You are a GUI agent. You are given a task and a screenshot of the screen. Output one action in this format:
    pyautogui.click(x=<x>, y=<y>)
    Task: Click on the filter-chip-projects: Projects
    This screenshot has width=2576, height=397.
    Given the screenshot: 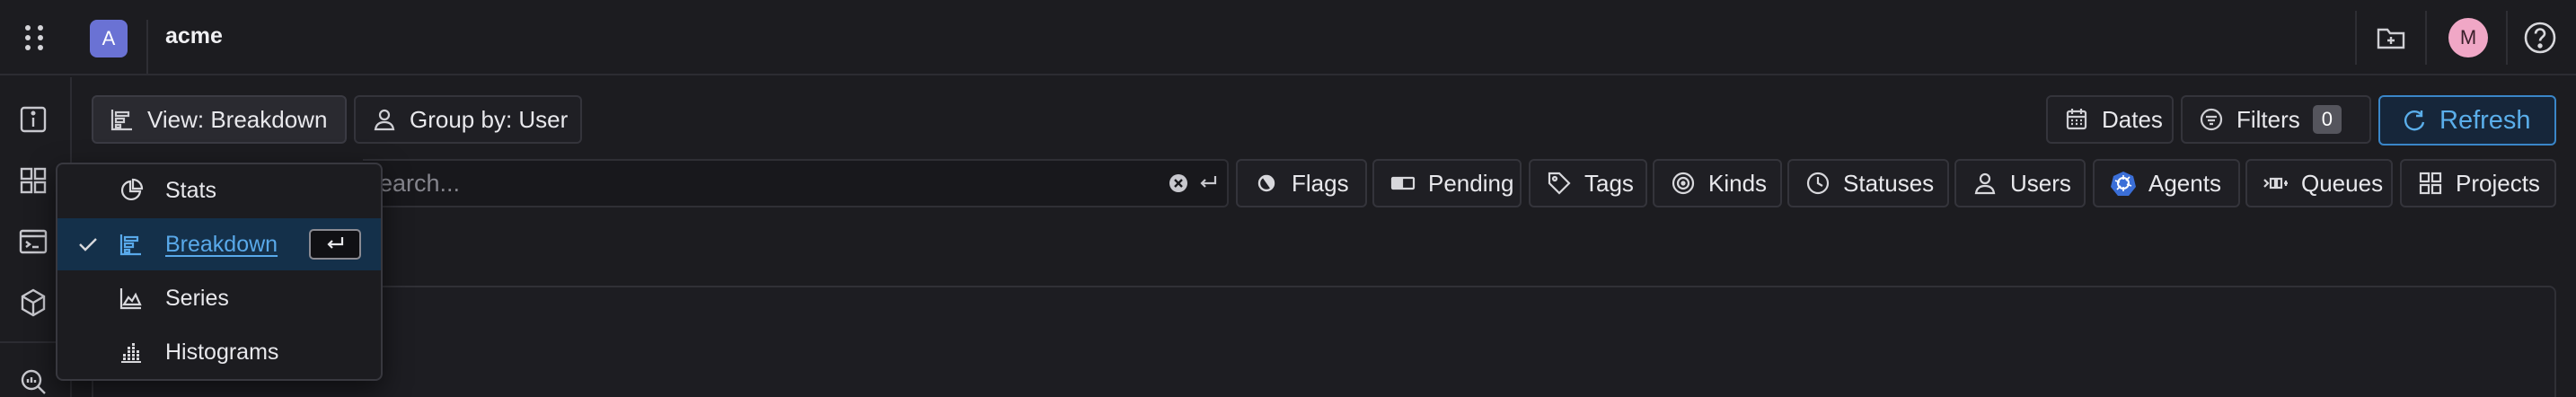 What is the action you would take?
    pyautogui.click(x=2478, y=183)
    